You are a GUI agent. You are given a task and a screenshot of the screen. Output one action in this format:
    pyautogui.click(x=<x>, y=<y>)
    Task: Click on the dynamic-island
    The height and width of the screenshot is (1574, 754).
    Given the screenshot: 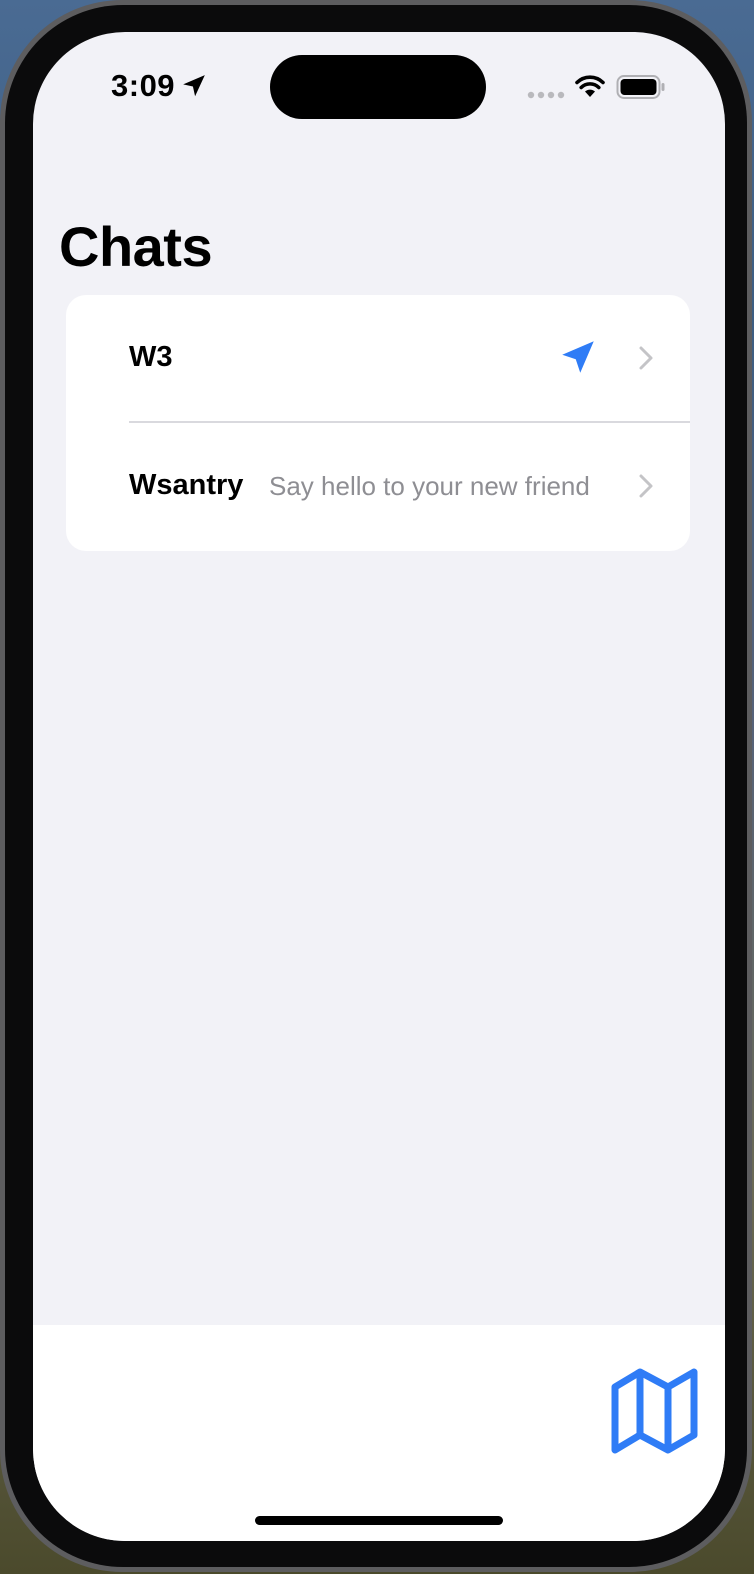 What is the action you would take?
    pyautogui.click(x=378, y=87)
    